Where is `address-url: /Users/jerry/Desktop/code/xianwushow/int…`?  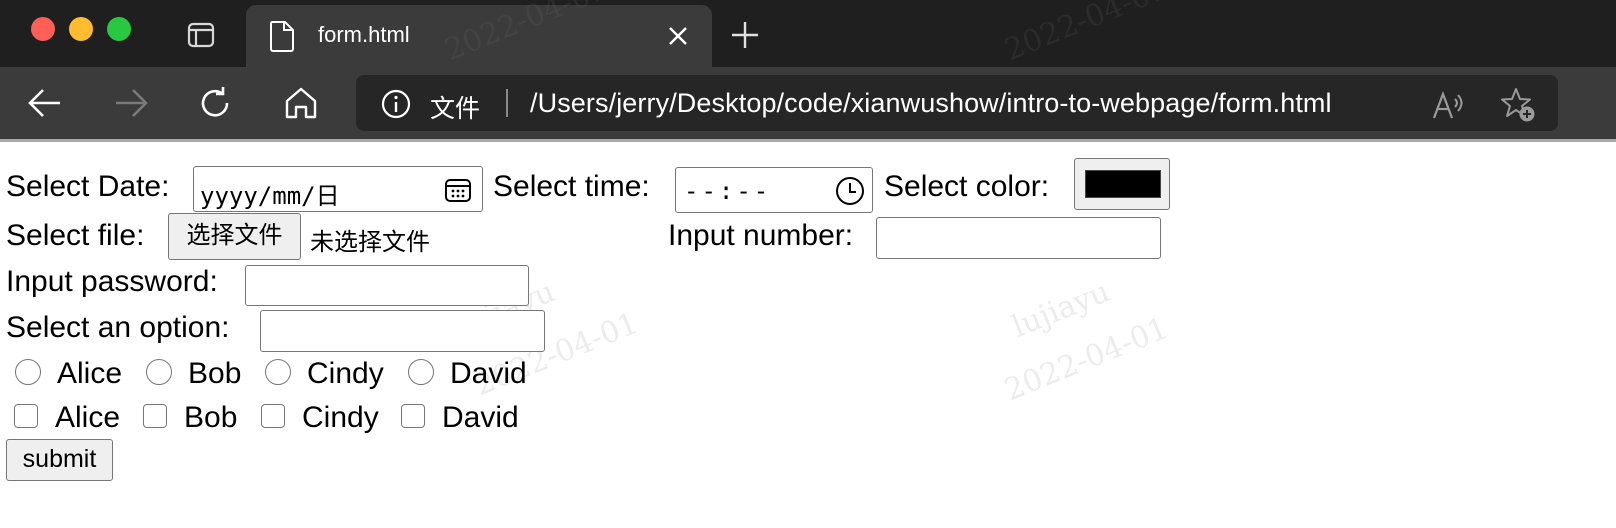 address-url: /Users/jerry/Desktop/code/xianwushow/int… is located at coordinates (931, 103).